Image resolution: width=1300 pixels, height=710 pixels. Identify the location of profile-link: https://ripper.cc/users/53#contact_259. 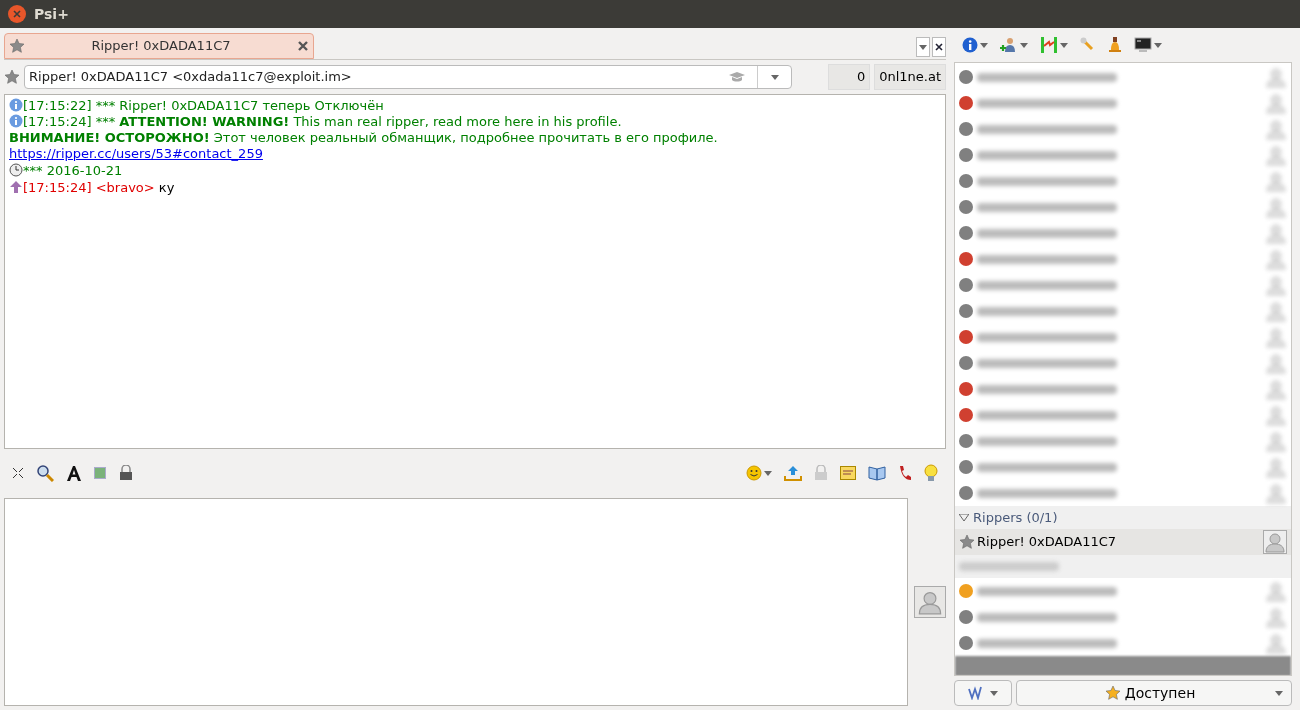
(136, 153).